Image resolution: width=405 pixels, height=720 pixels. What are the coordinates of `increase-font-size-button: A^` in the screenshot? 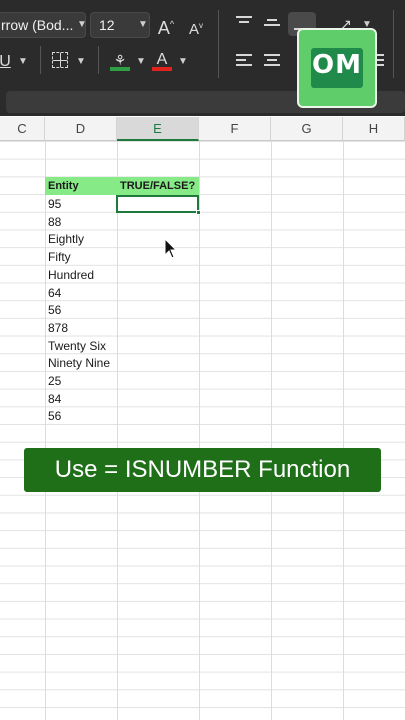 It's located at (166, 26).